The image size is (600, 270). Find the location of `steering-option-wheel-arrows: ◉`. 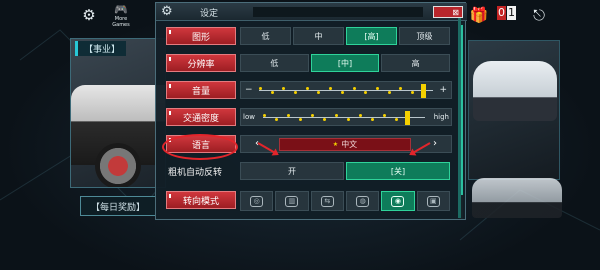

steering-option-wheel-arrows: ◉ is located at coordinates (398, 201).